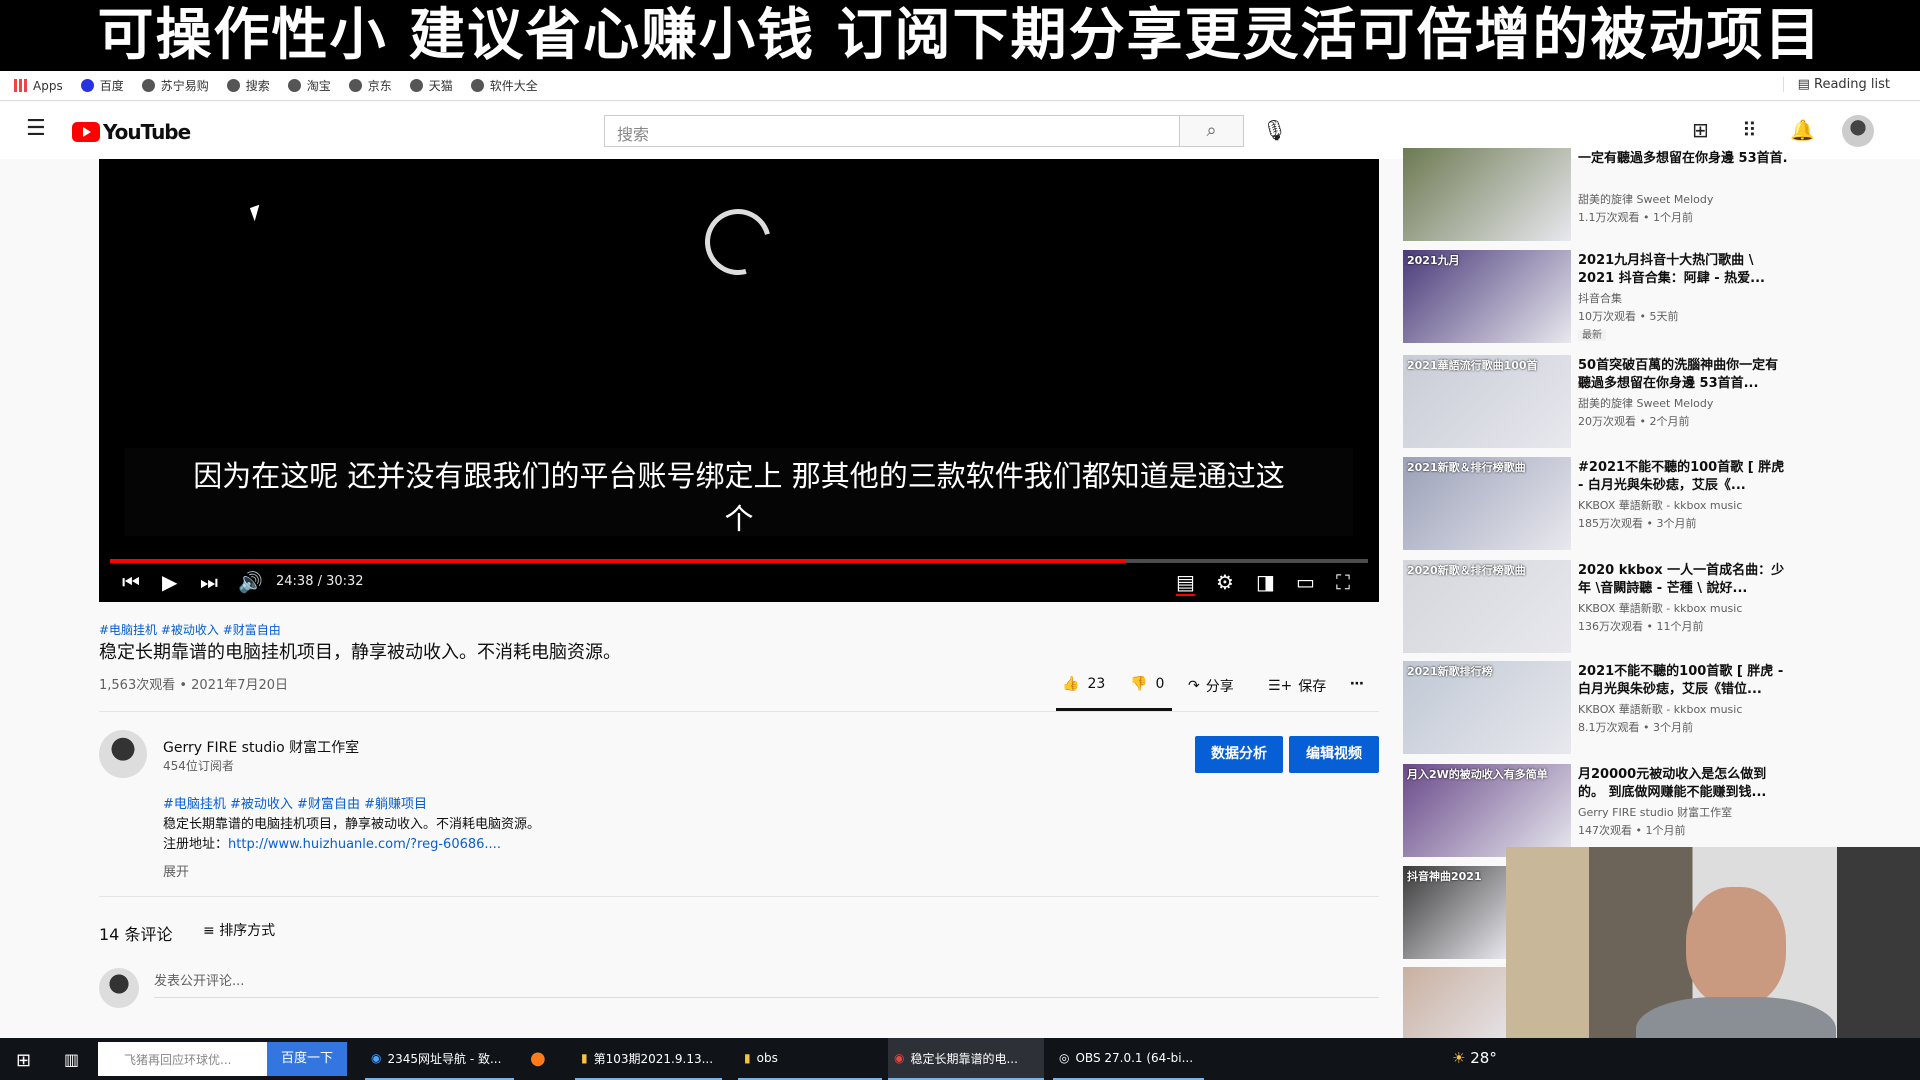 Image resolution: width=1920 pixels, height=1080 pixels. Describe the element at coordinates (1487, 503) in the screenshot. I see `video-thumbnail: 2021新歌＆排行榜歌曲` at that location.